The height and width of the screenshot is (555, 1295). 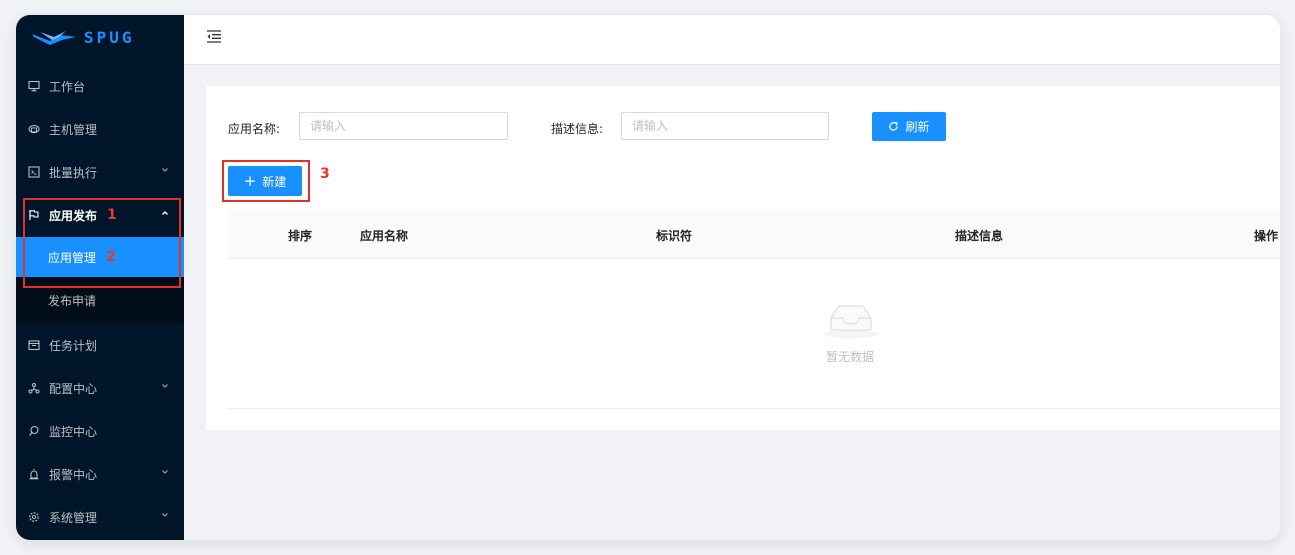 I want to click on sidebar-item-label: 任务计划, so click(x=73, y=345).